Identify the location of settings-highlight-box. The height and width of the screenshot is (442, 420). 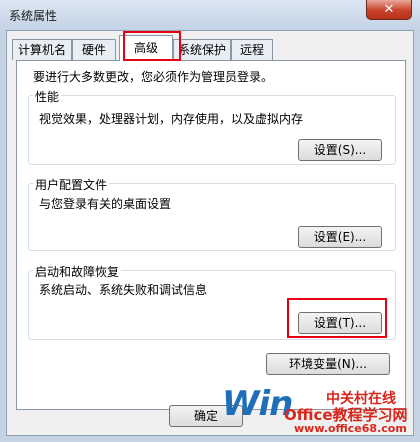
(337, 318).